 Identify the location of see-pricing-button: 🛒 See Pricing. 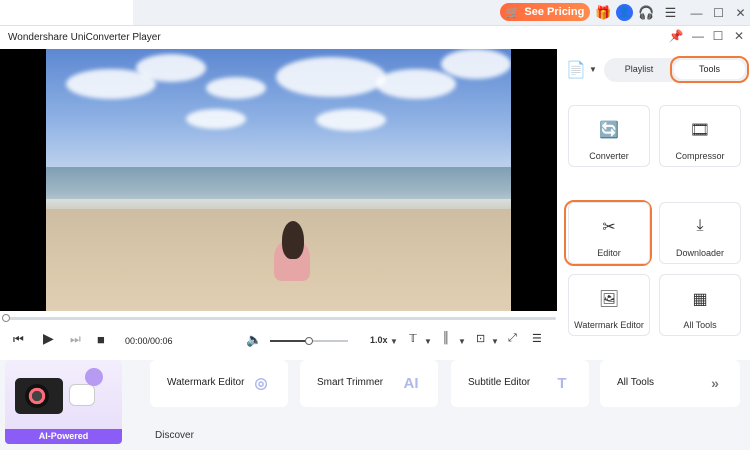
(545, 12).